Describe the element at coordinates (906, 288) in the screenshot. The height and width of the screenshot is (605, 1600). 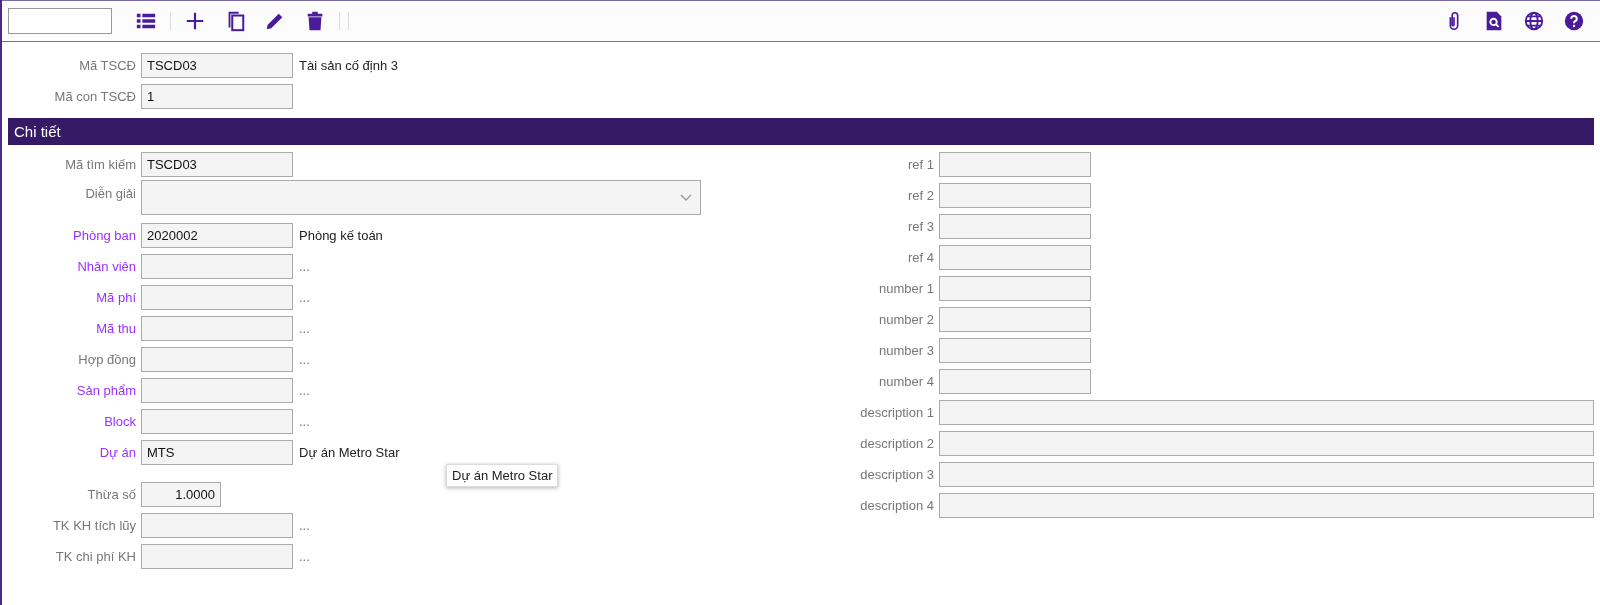
I see `field-label: number 1` at that location.